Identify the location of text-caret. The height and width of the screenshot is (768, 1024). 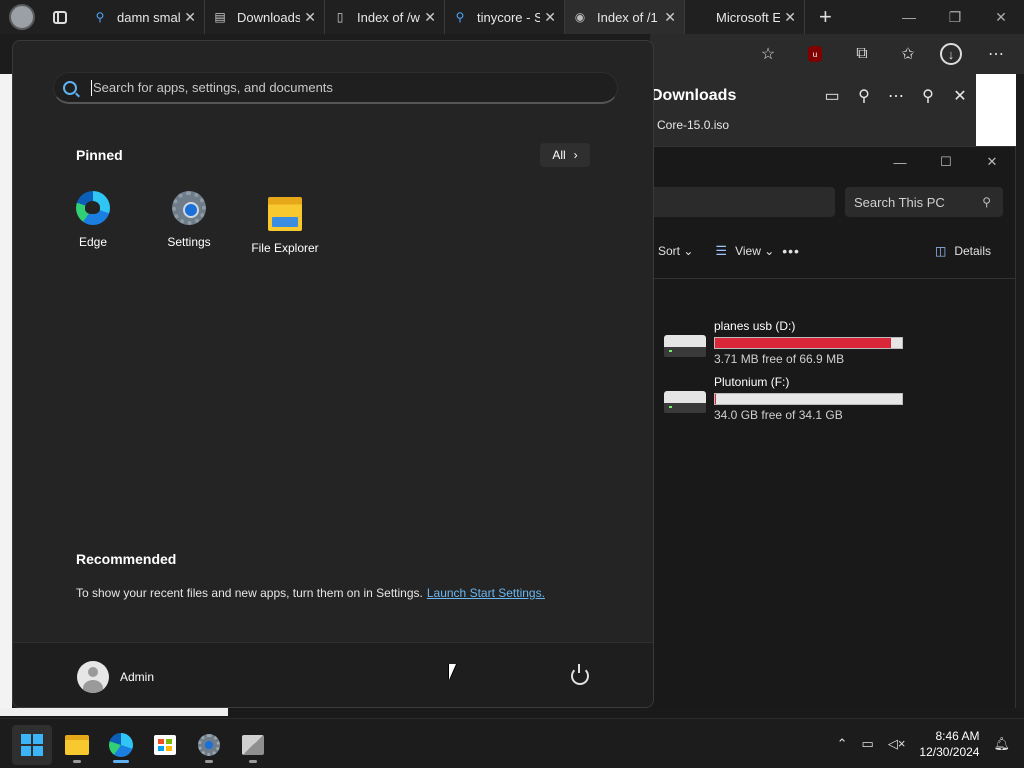
(91, 87).